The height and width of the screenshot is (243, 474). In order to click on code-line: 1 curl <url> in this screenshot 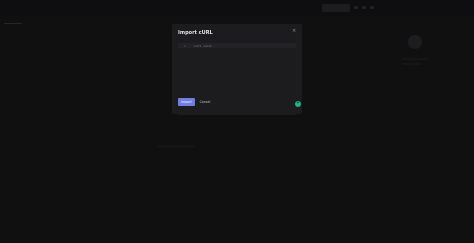, I will do `click(237, 45)`.